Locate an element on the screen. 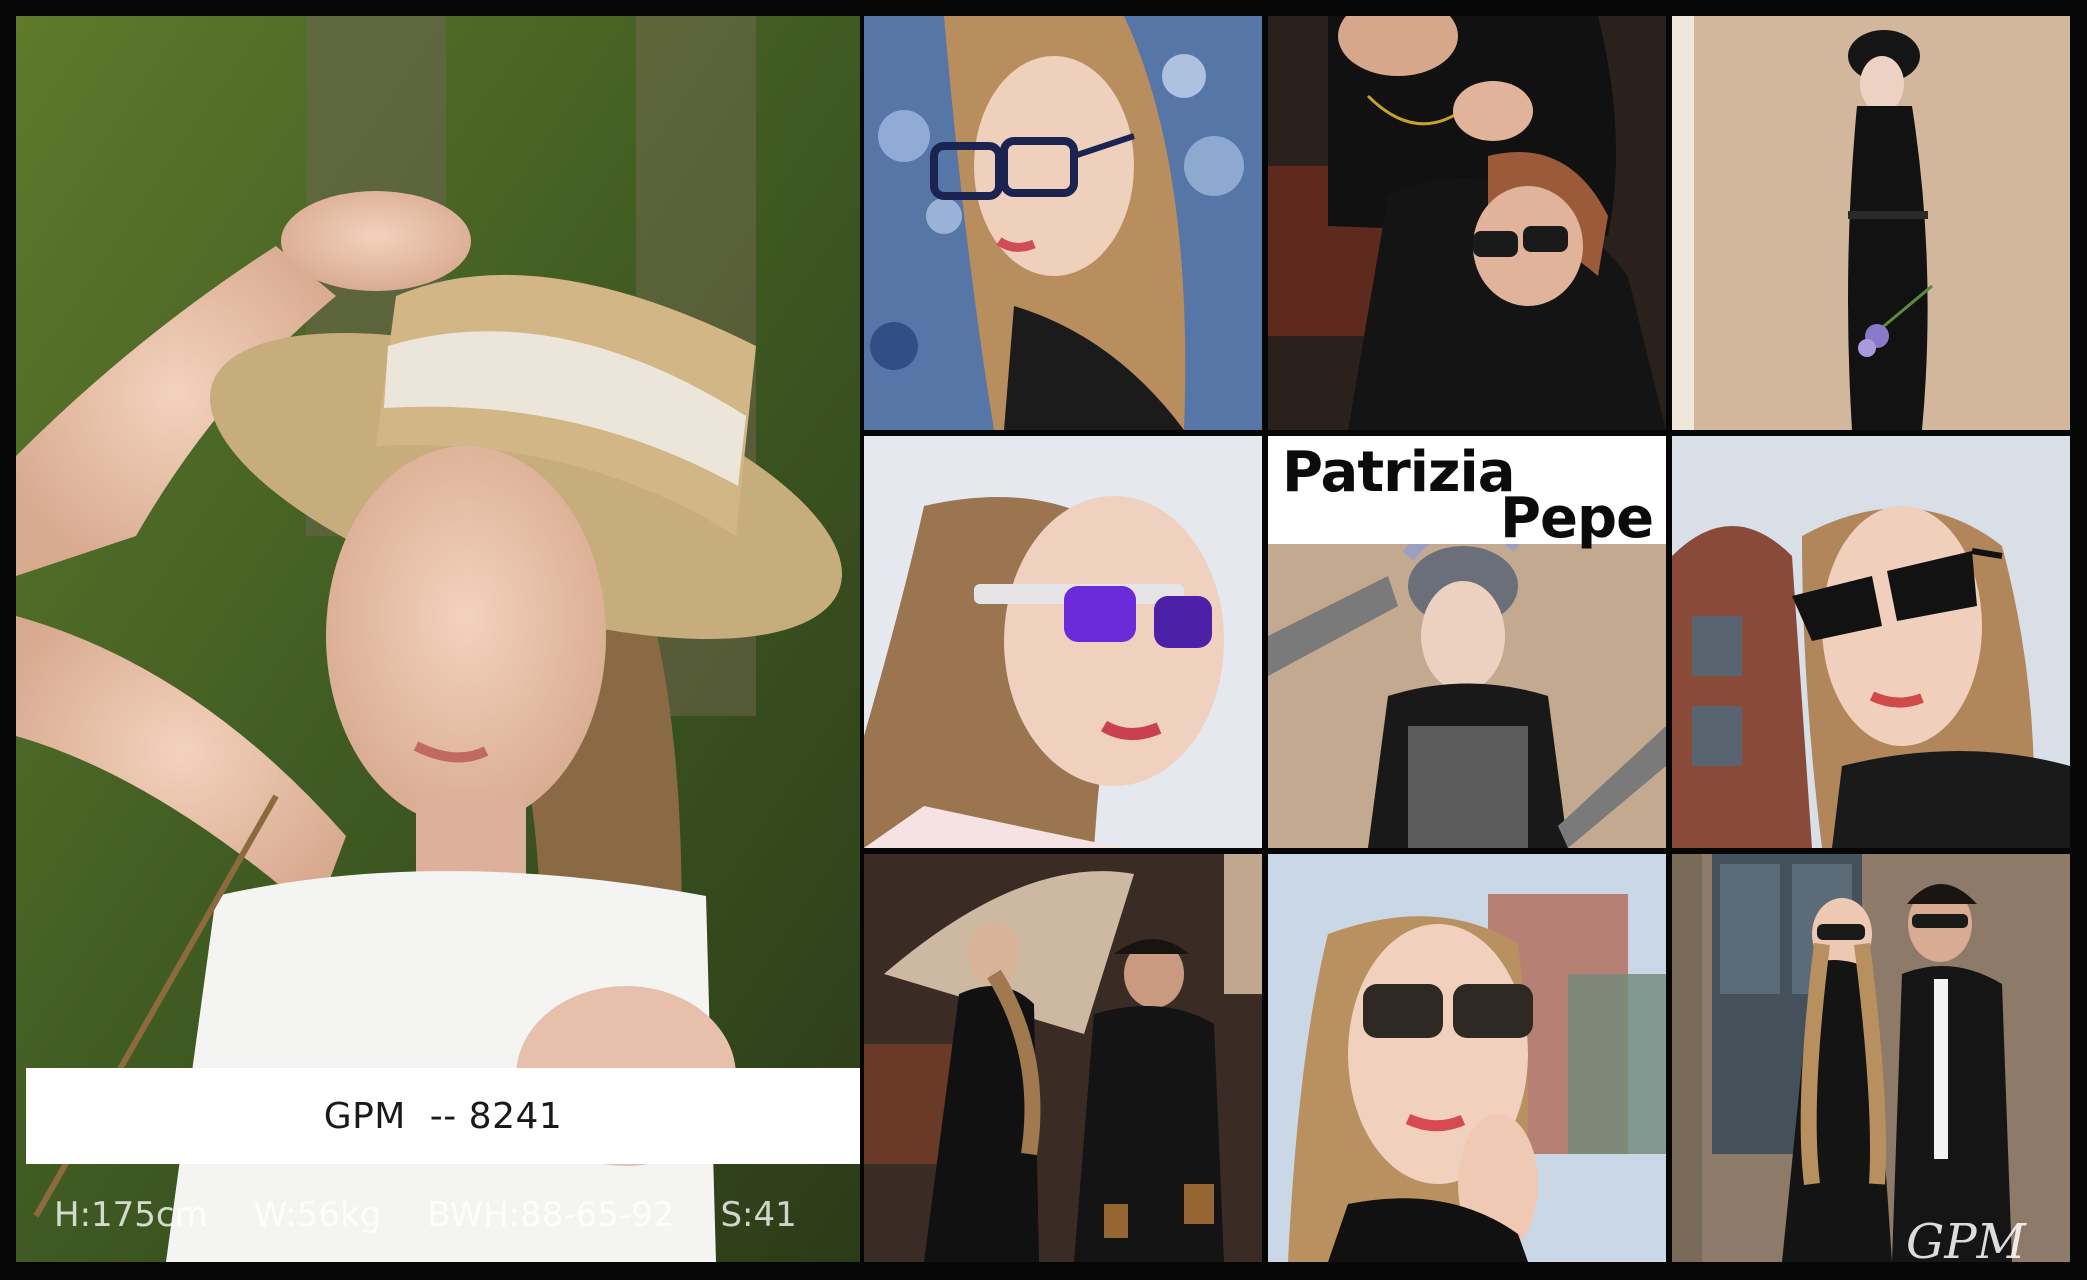 Image resolution: width=2087 pixels, height=1280 pixels. photo-couple-seated is located at coordinates (1063, 1058).